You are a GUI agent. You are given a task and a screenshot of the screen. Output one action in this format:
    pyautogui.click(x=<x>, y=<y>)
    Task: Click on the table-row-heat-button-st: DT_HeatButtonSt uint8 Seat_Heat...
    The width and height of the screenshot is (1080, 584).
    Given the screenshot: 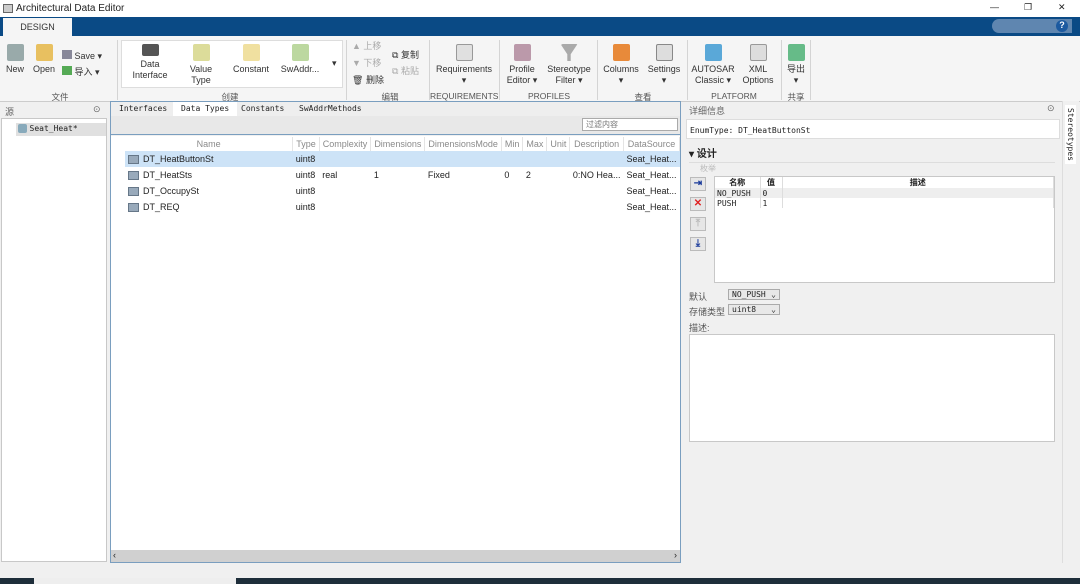 What is the action you would take?
    pyautogui.click(x=402, y=159)
    